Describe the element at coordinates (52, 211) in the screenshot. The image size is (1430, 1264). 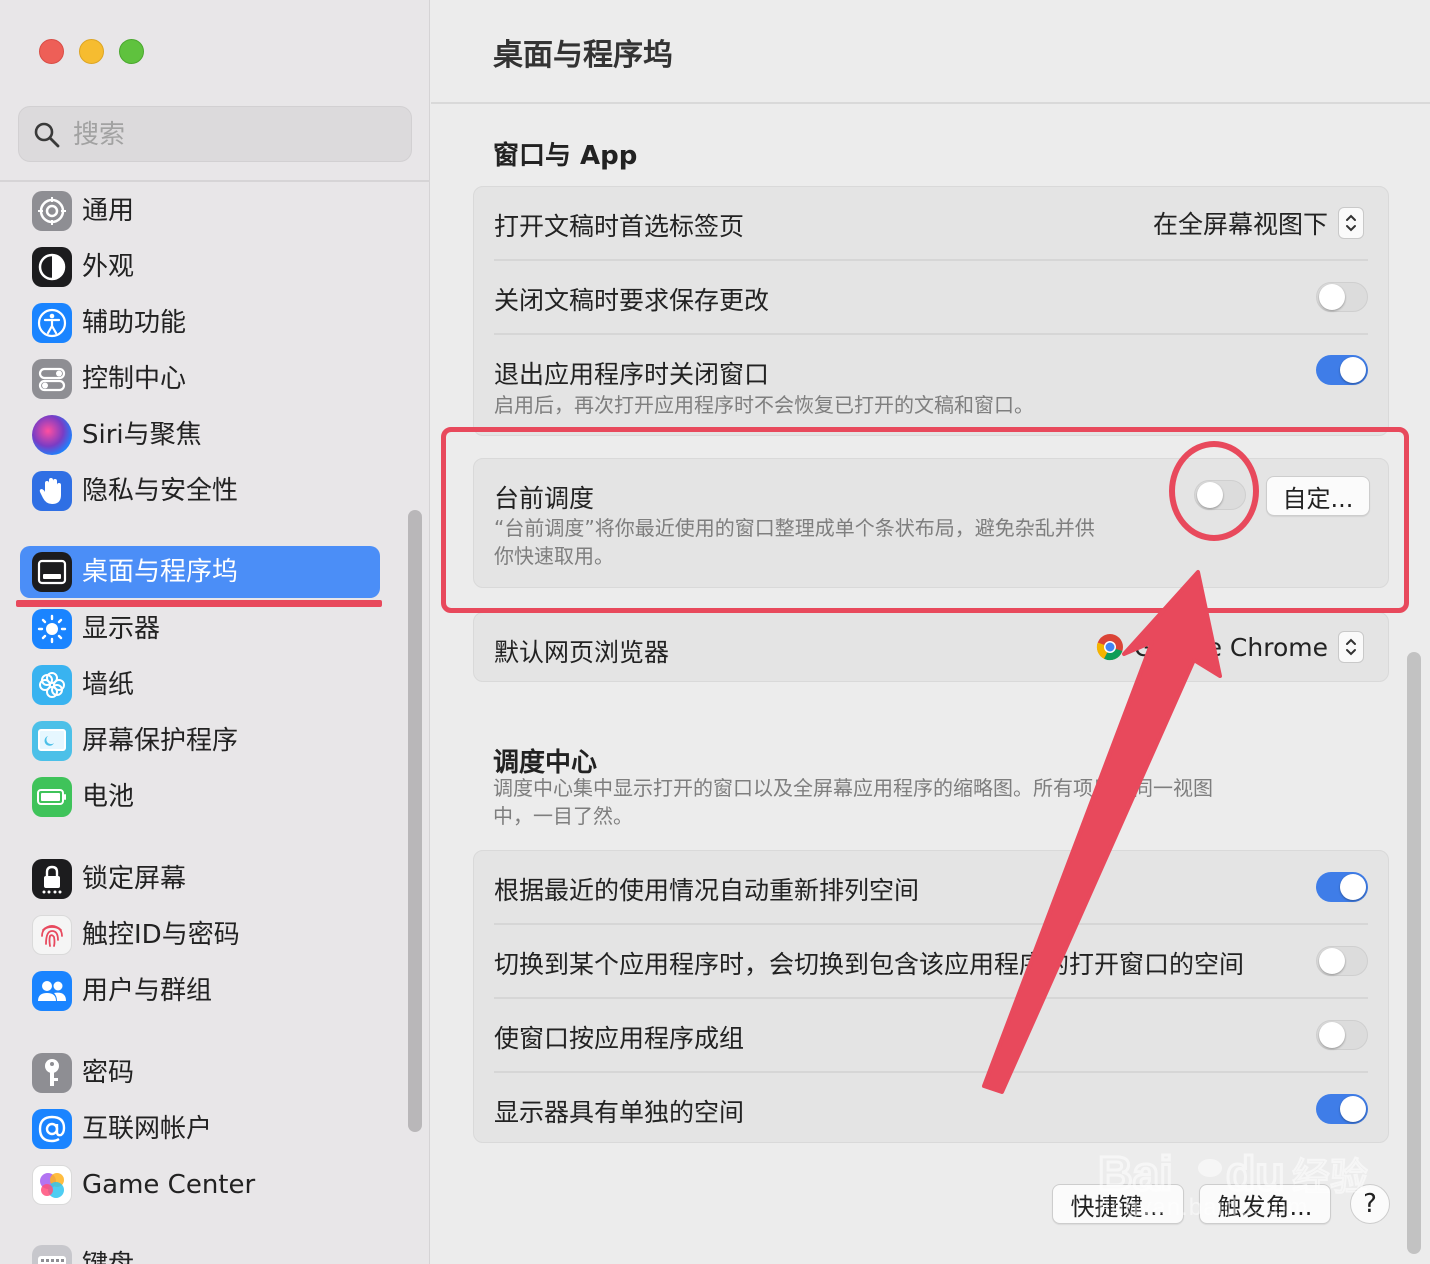
I see `gear-icon` at that location.